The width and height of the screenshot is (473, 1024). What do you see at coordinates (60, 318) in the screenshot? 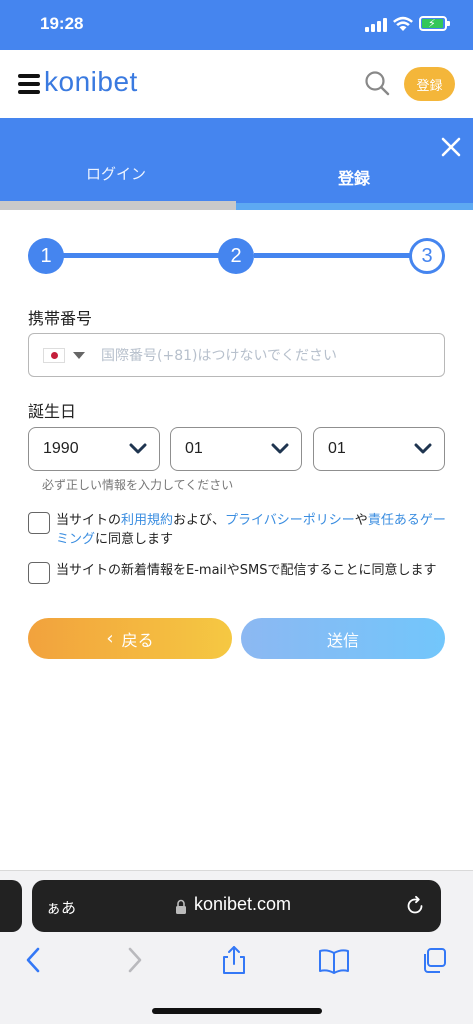
I see `phone-label: 携帯番号` at bounding box center [60, 318].